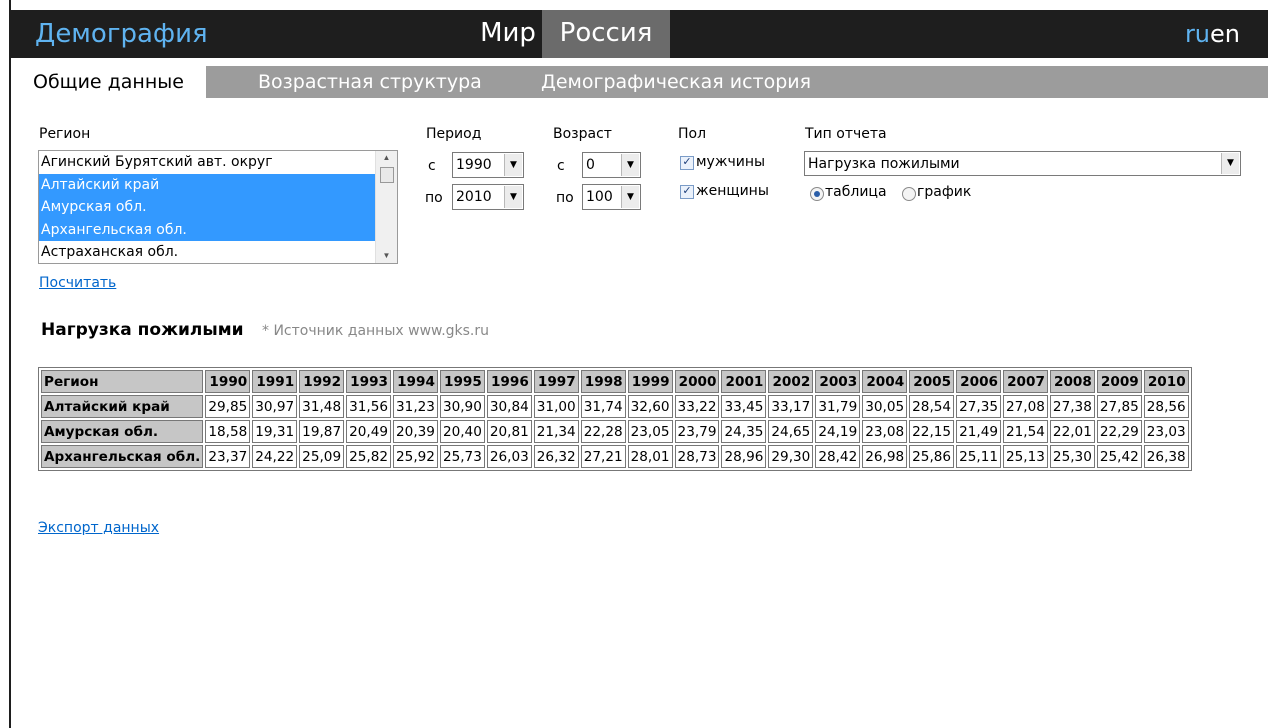  I want to click on year-column-header: 2005, so click(932, 381).